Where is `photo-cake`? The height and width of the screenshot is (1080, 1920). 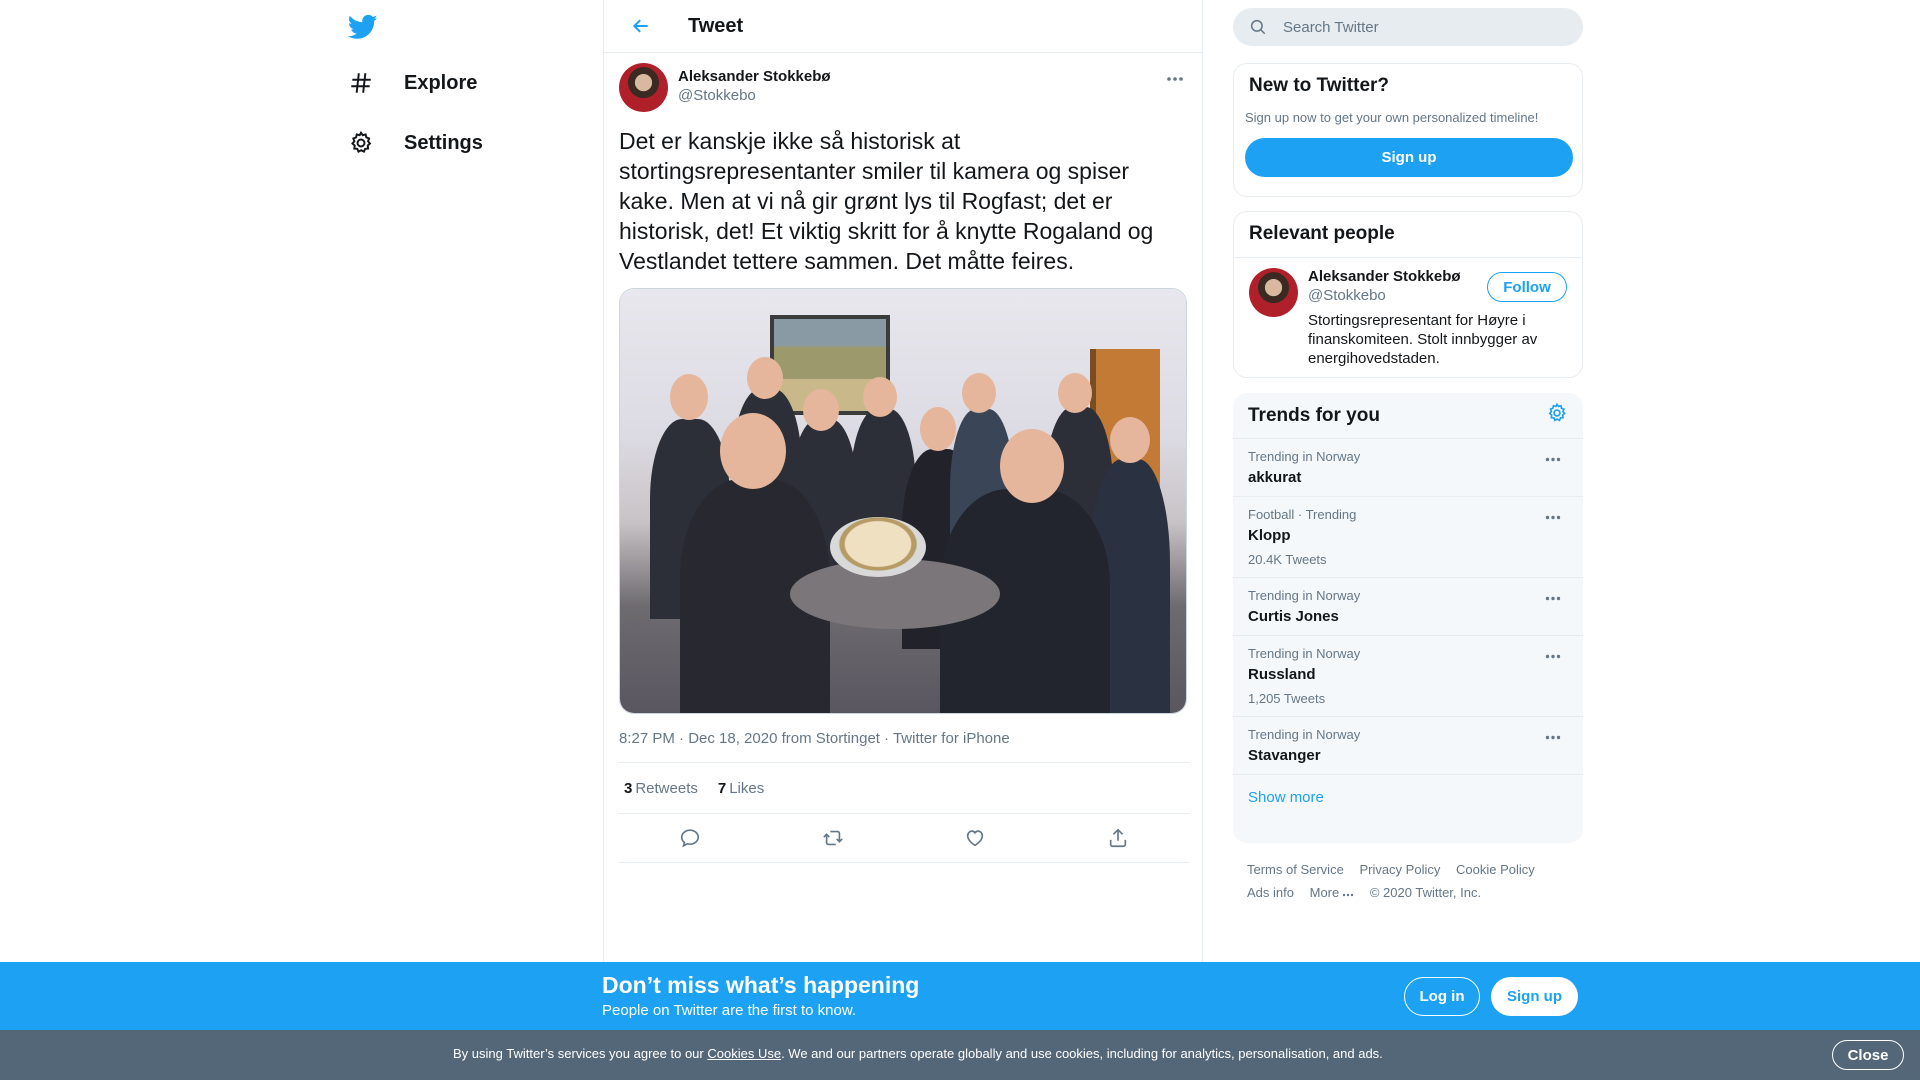 photo-cake is located at coordinates (878, 547).